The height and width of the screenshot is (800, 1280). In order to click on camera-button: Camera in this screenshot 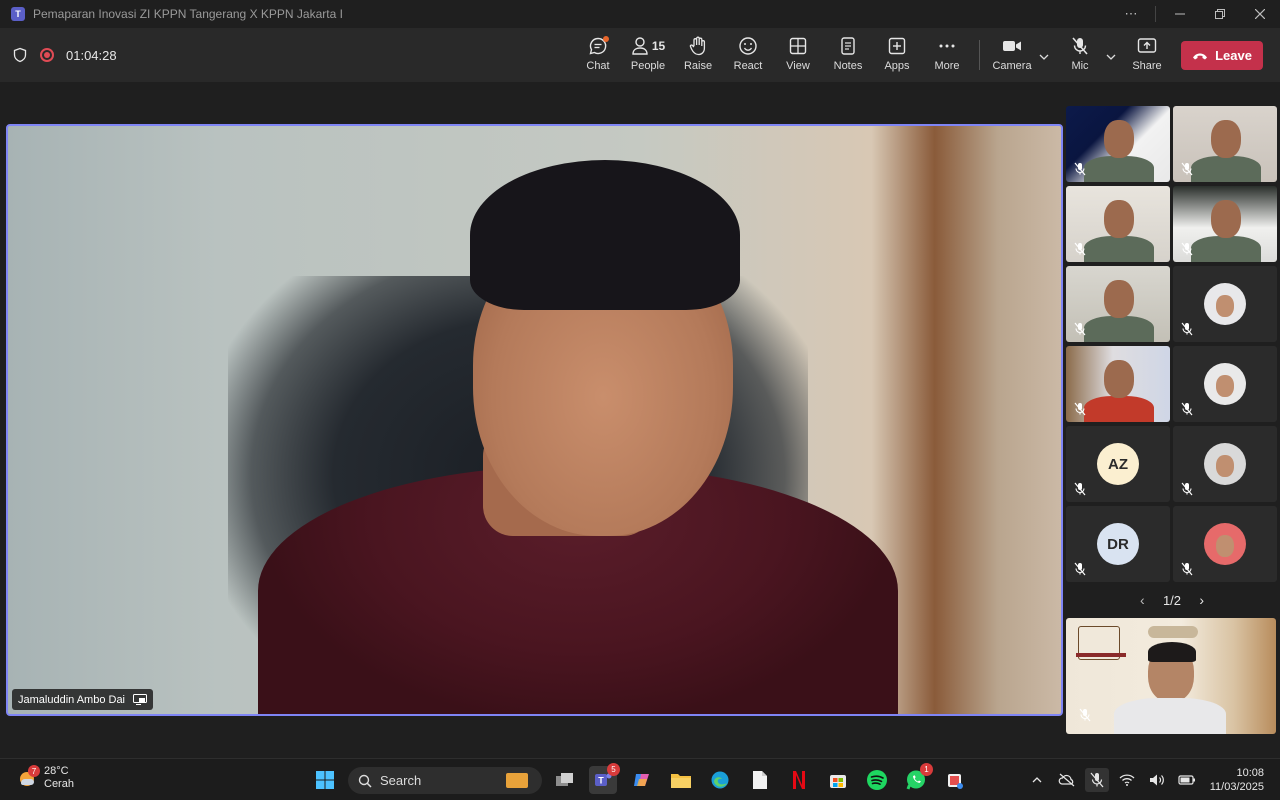, I will do `click(1012, 56)`.